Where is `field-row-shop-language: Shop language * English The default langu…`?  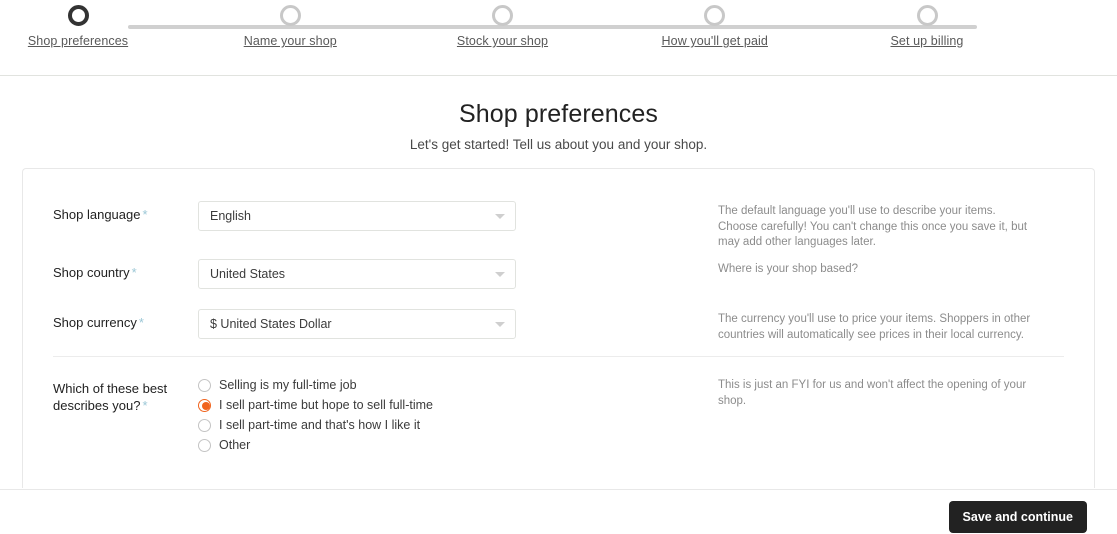
field-row-shop-language: Shop language * English The default langu… is located at coordinates (558, 226).